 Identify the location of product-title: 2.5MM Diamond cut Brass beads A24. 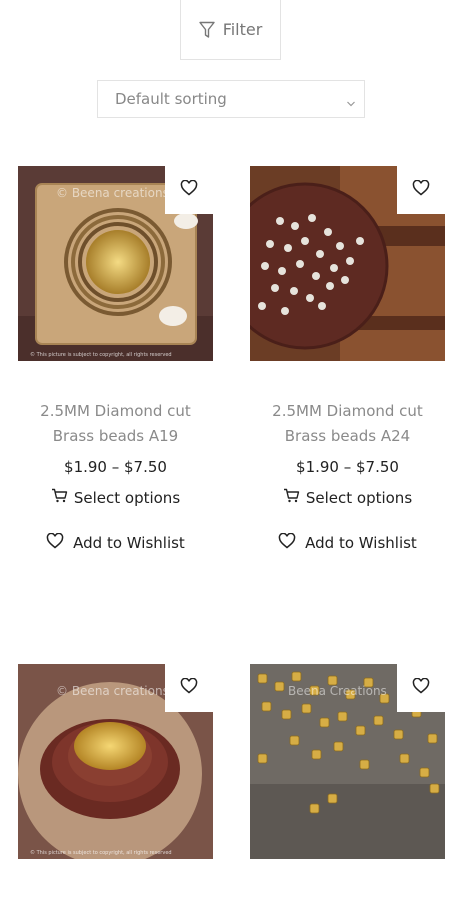
(347, 424).